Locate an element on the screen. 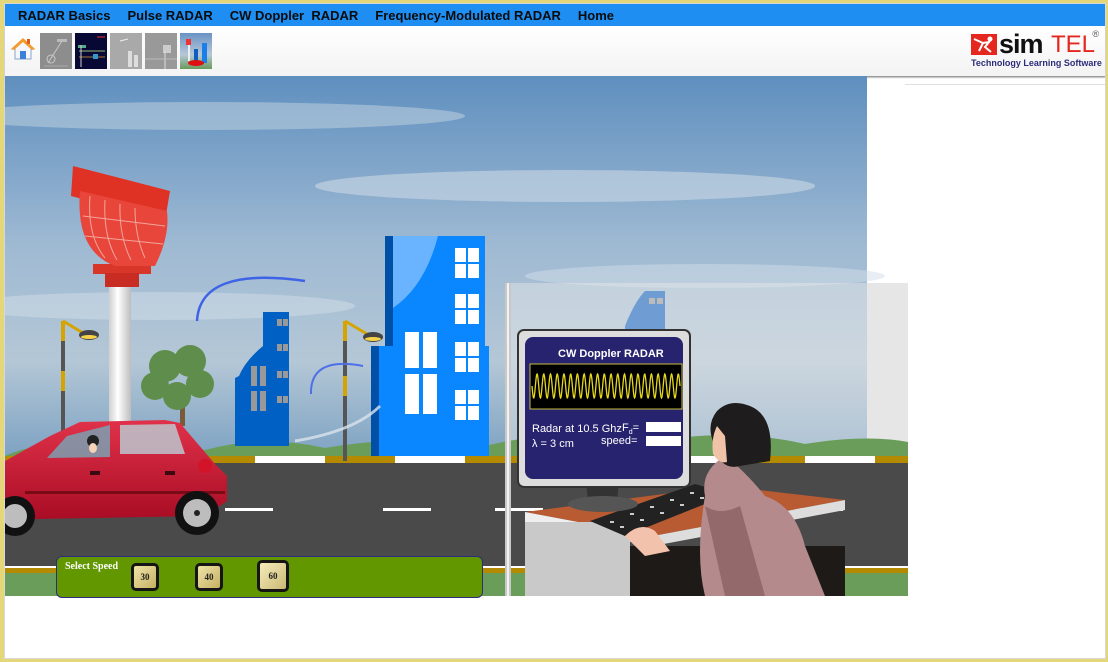 Image resolution: width=1108 pixels, height=662 pixels. menu-home: Home is located at coordinates (596, 15).